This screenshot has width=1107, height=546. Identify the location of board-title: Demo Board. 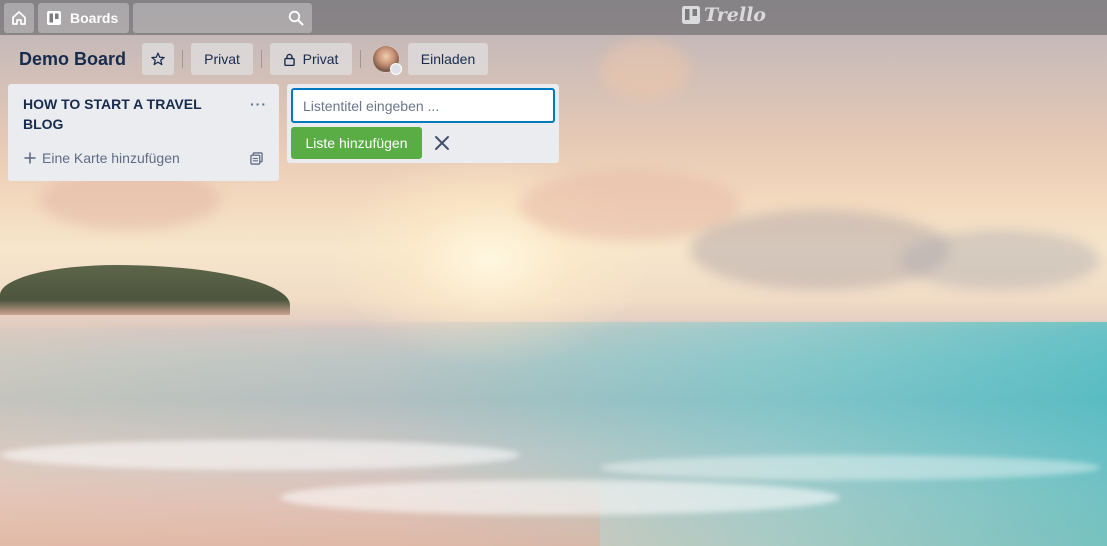
(72, 59).